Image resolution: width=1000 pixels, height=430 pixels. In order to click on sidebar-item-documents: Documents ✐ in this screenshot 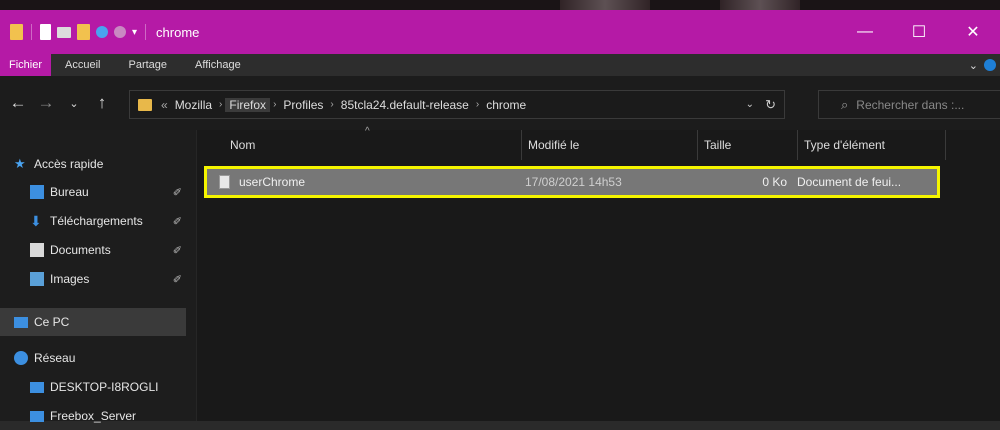, I will do `click(110, 250)`.